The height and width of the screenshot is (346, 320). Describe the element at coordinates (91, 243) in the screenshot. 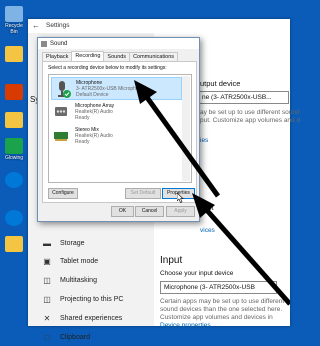

I see `sidebar-item-storage: ▬ Storage` at that location.